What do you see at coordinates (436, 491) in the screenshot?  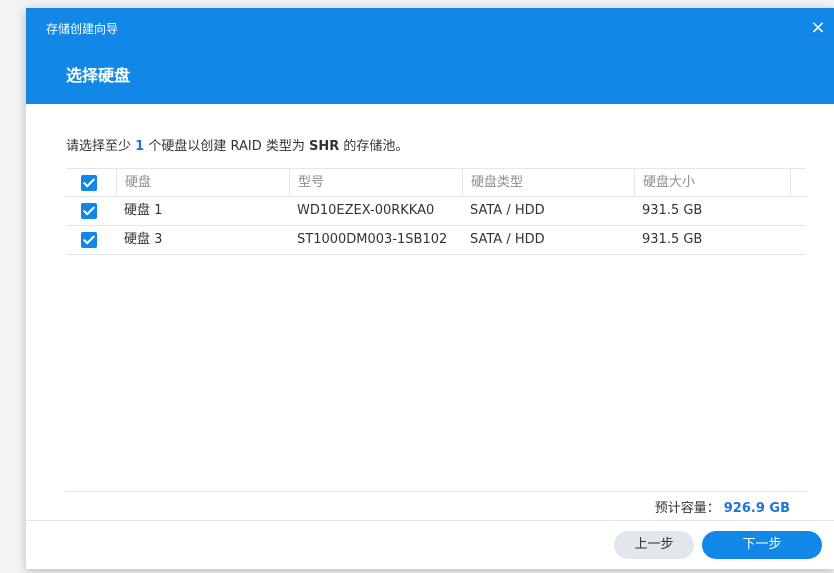 I see `footer-divider` at bounding box center [436, 491].